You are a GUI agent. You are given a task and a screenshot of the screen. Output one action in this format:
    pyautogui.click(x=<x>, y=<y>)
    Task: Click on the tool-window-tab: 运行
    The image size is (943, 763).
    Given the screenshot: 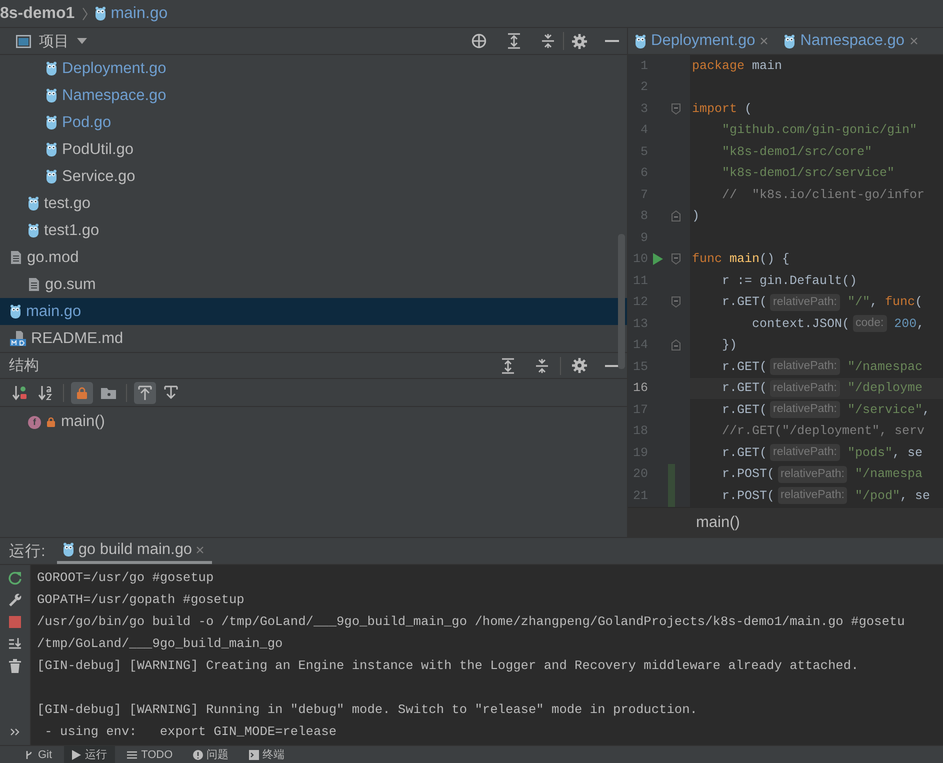 What is the action you would take?
    pyautogui.click(x=90, y=754)
    